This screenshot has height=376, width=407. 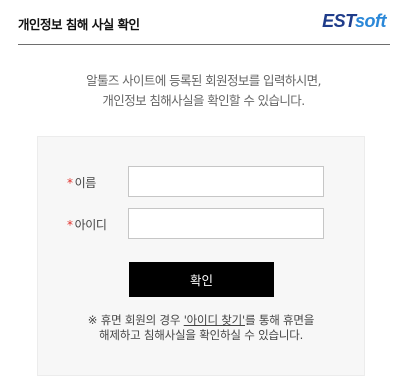 I want to click on name-label: * 이름, so click(x=81, y=182).